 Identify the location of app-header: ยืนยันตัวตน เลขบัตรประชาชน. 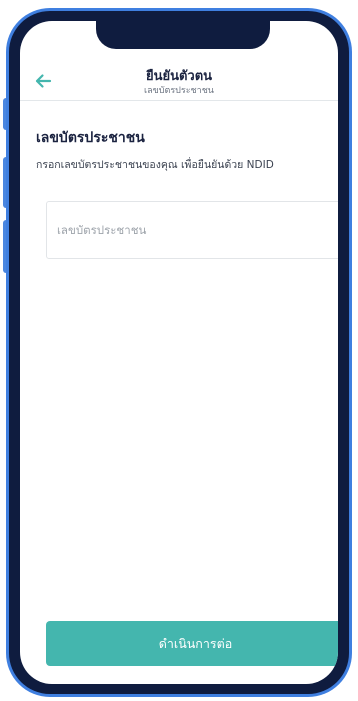
(179, 81).